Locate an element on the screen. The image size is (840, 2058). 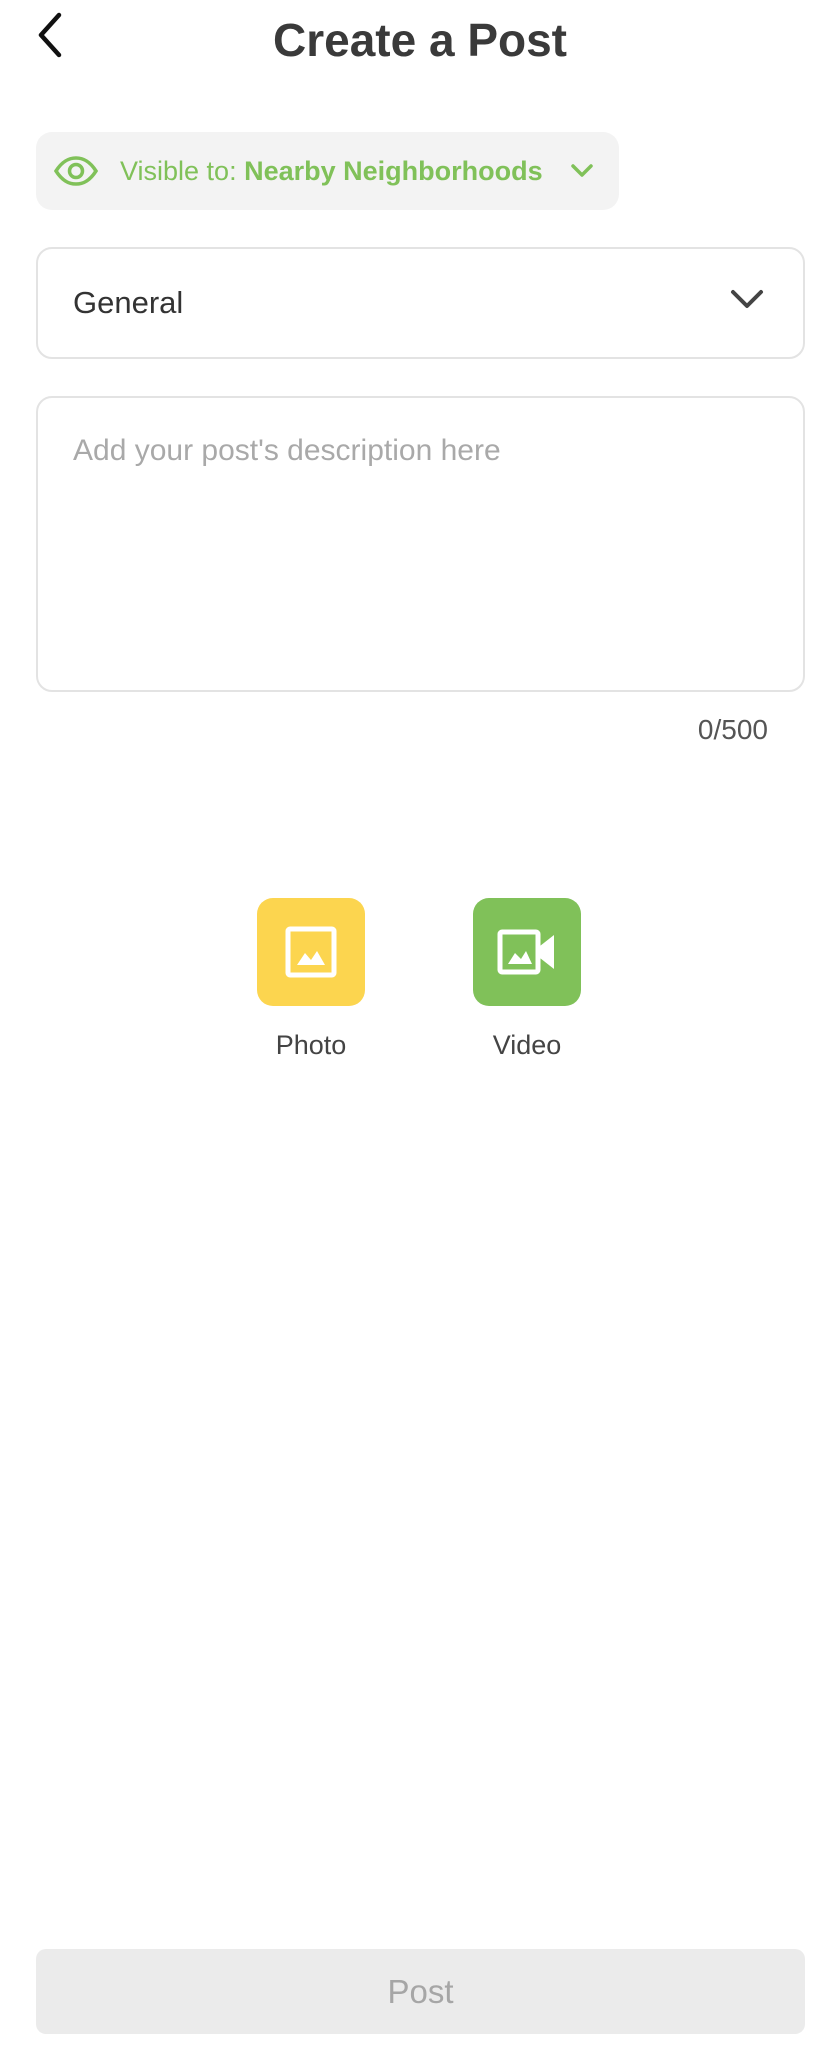
character-counter: 0/500 is located at coordinates (732, 729).